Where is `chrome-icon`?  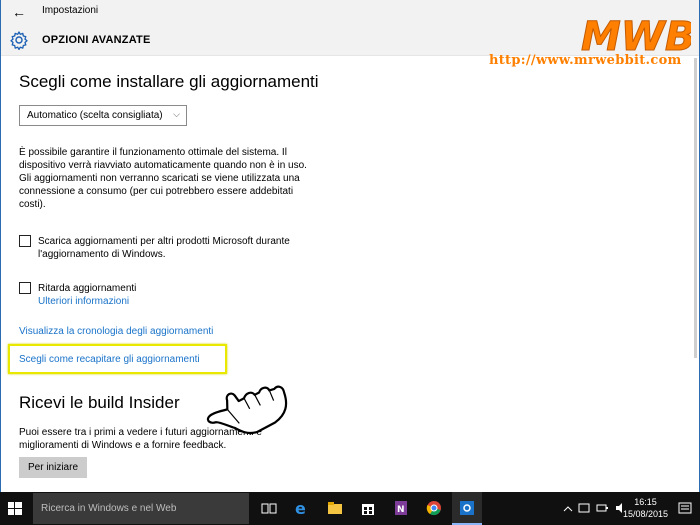
chrome-icon is located at coordinates (434, 508).